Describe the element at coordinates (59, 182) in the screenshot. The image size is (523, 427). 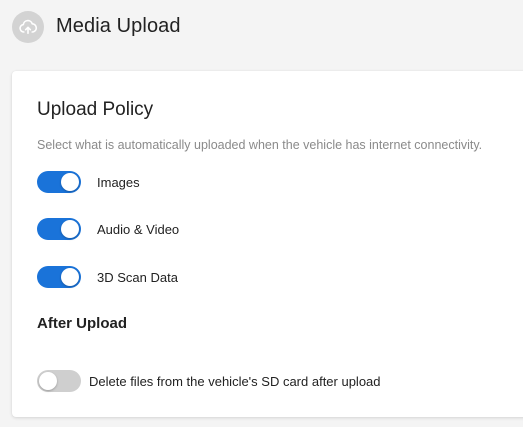
I see `images-toggle` at that location.